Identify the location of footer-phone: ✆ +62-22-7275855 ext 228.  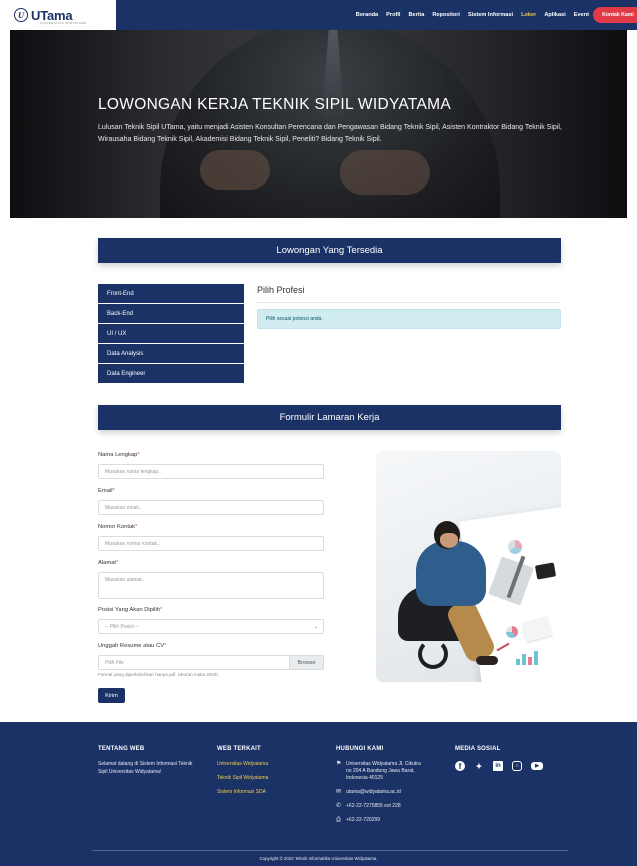
(379, 806).